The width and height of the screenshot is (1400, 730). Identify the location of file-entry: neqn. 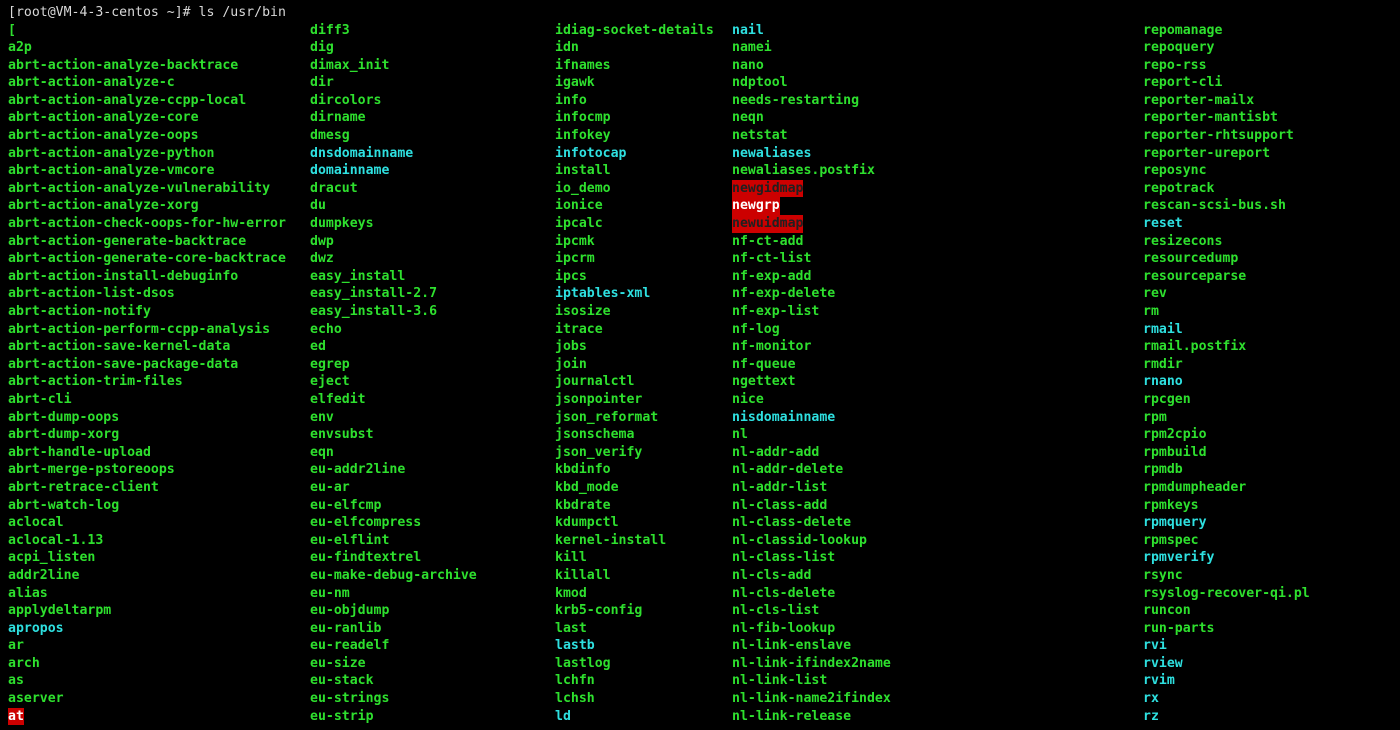
(748, 118).